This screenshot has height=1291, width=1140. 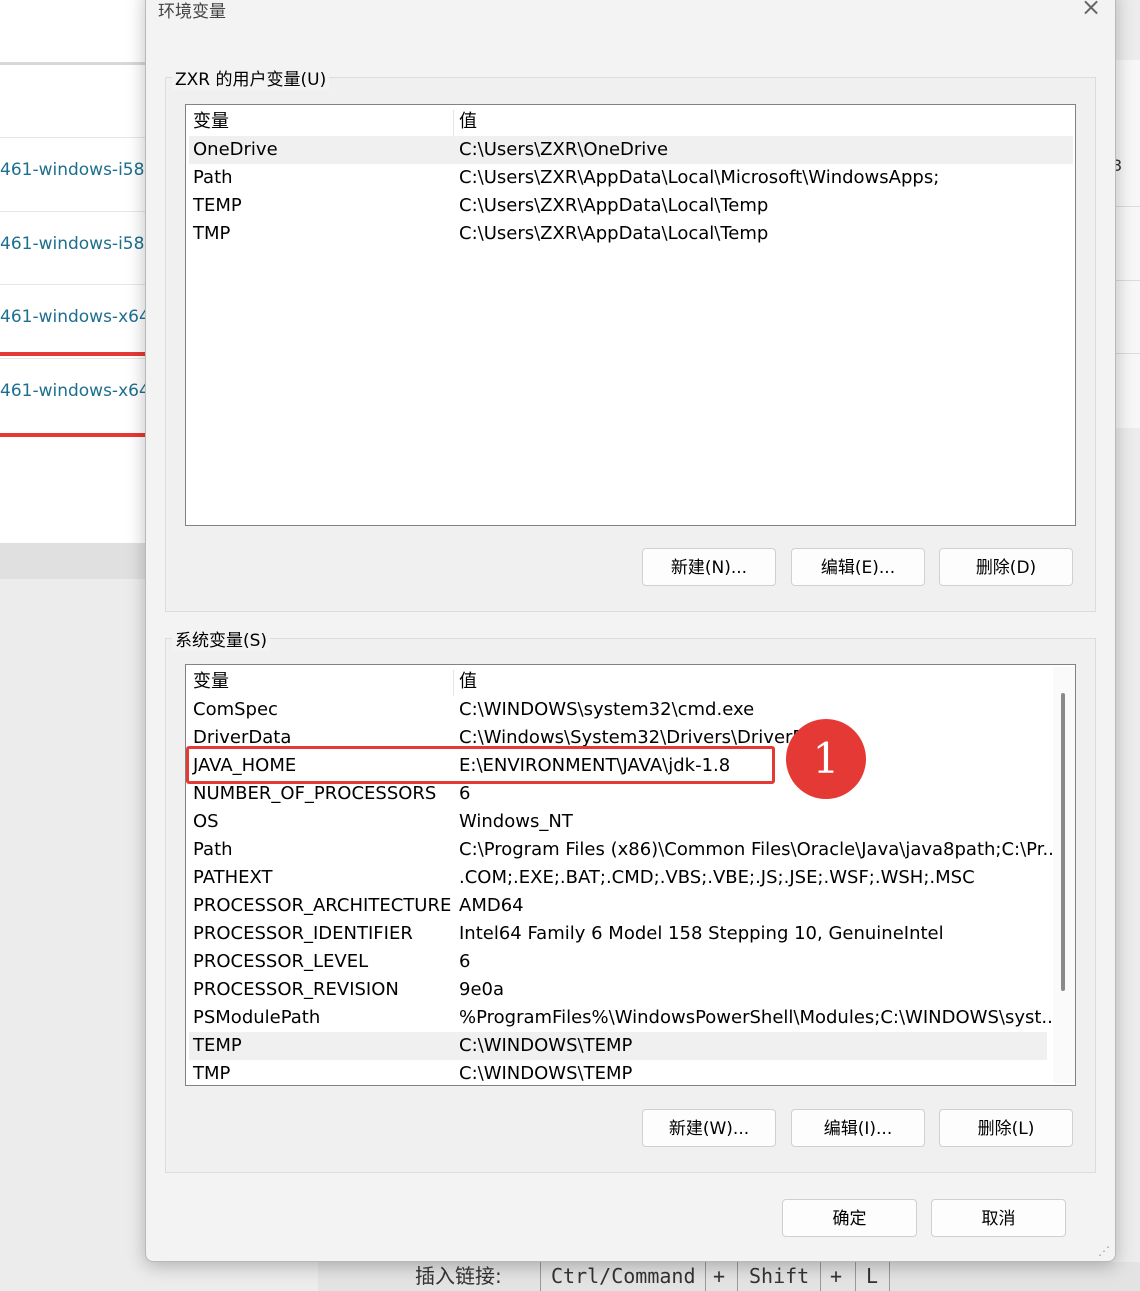 What do you see at coordinates (82, 321) in the screenshot?
I see `file-link: 461-windows-x64.z` at bounding box center [82, 321].